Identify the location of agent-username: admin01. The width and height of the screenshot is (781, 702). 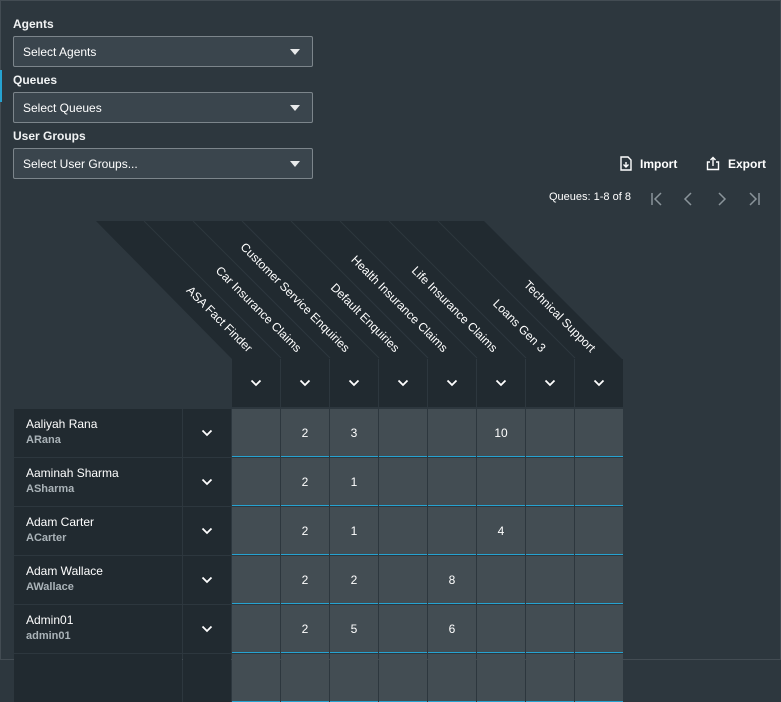
(48, 636).